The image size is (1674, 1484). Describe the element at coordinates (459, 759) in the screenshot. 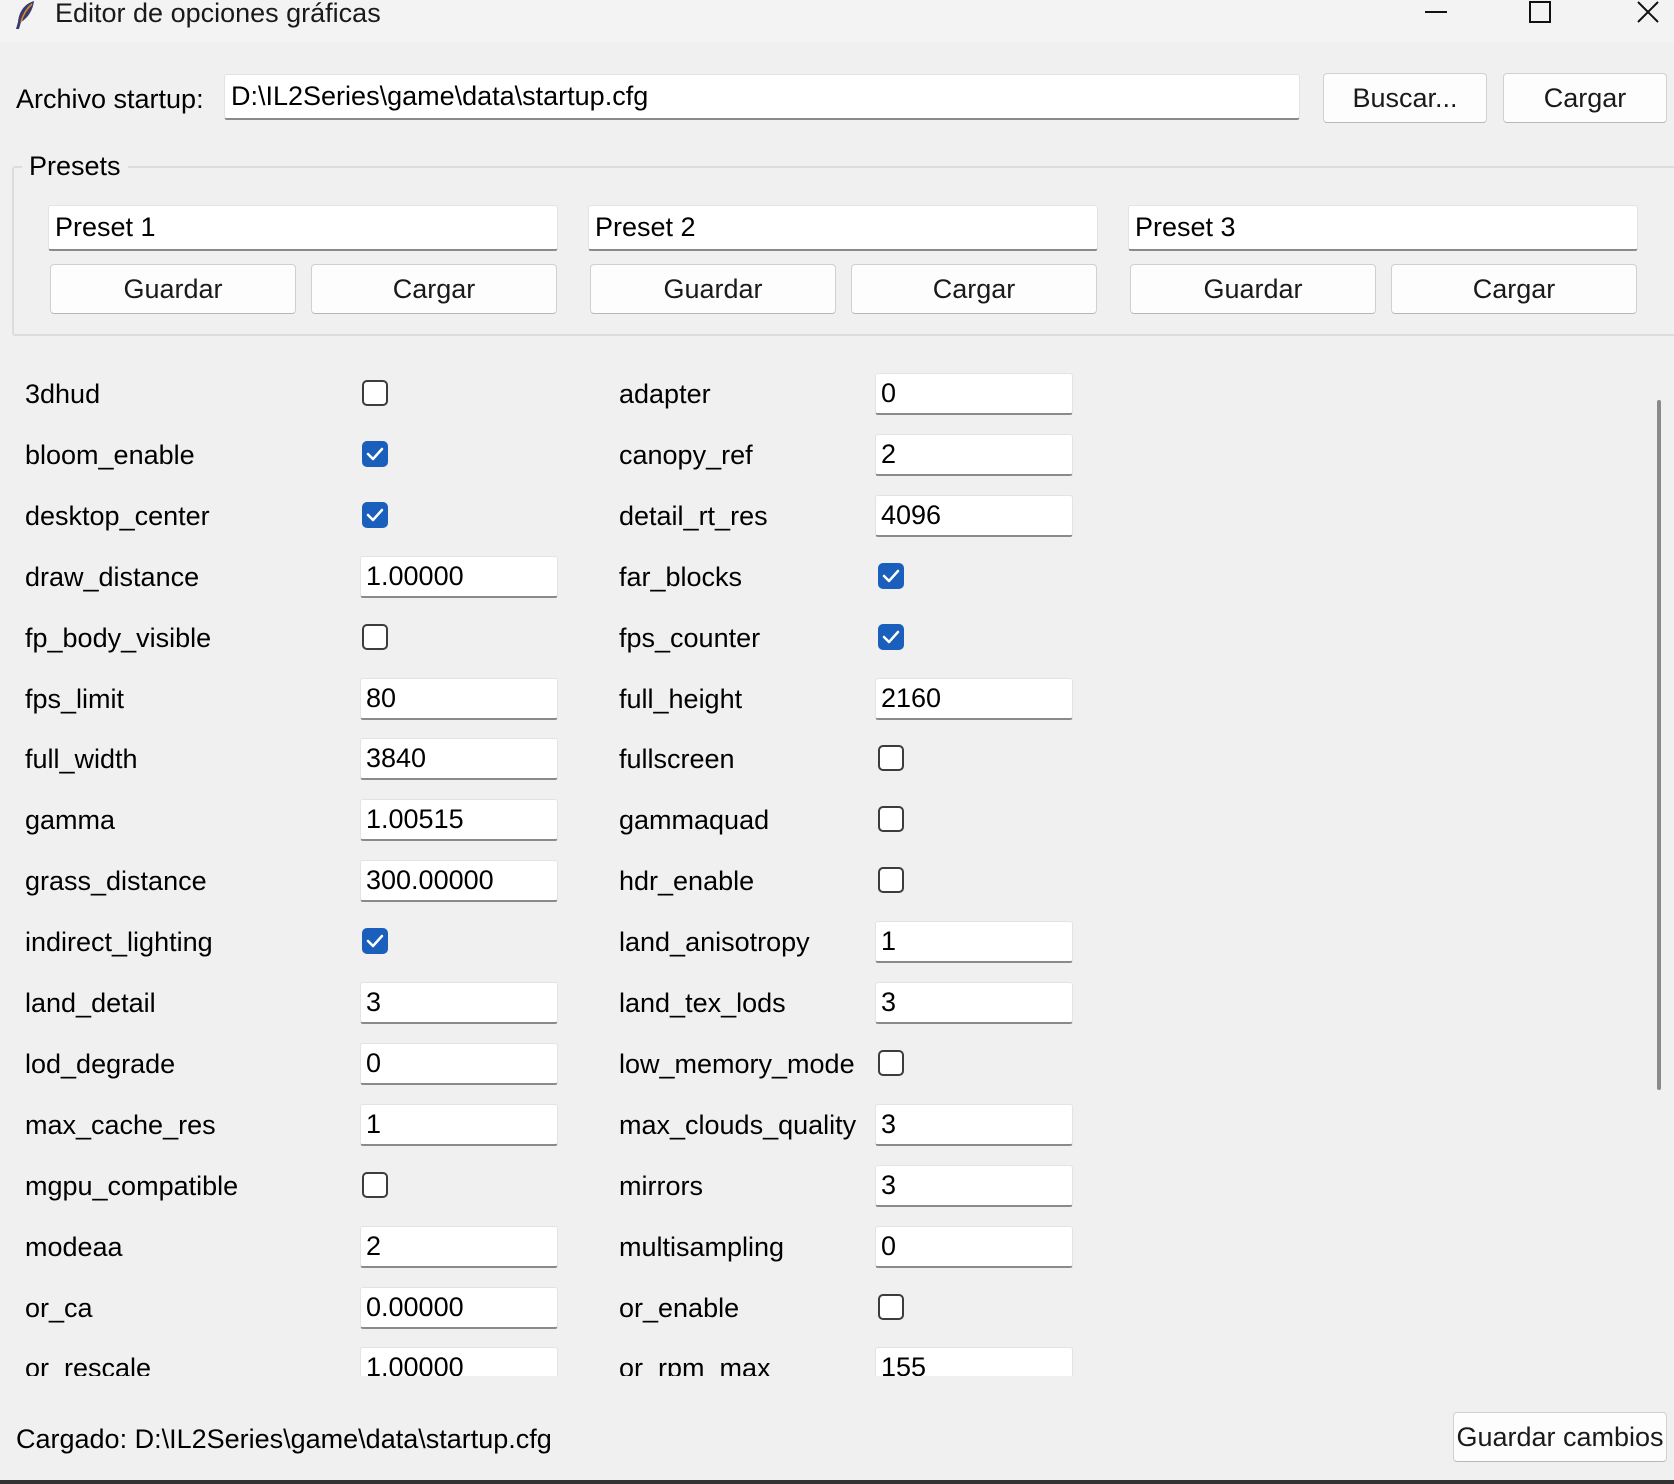

I see `option-entry-full-width` at that location.